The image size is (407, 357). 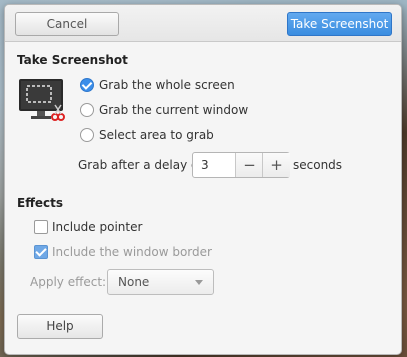 What do you see at coordinates (97, 227) in the screenshot?
I see `include-pointer-label: Include pointer` at bounding box center [97, 227].